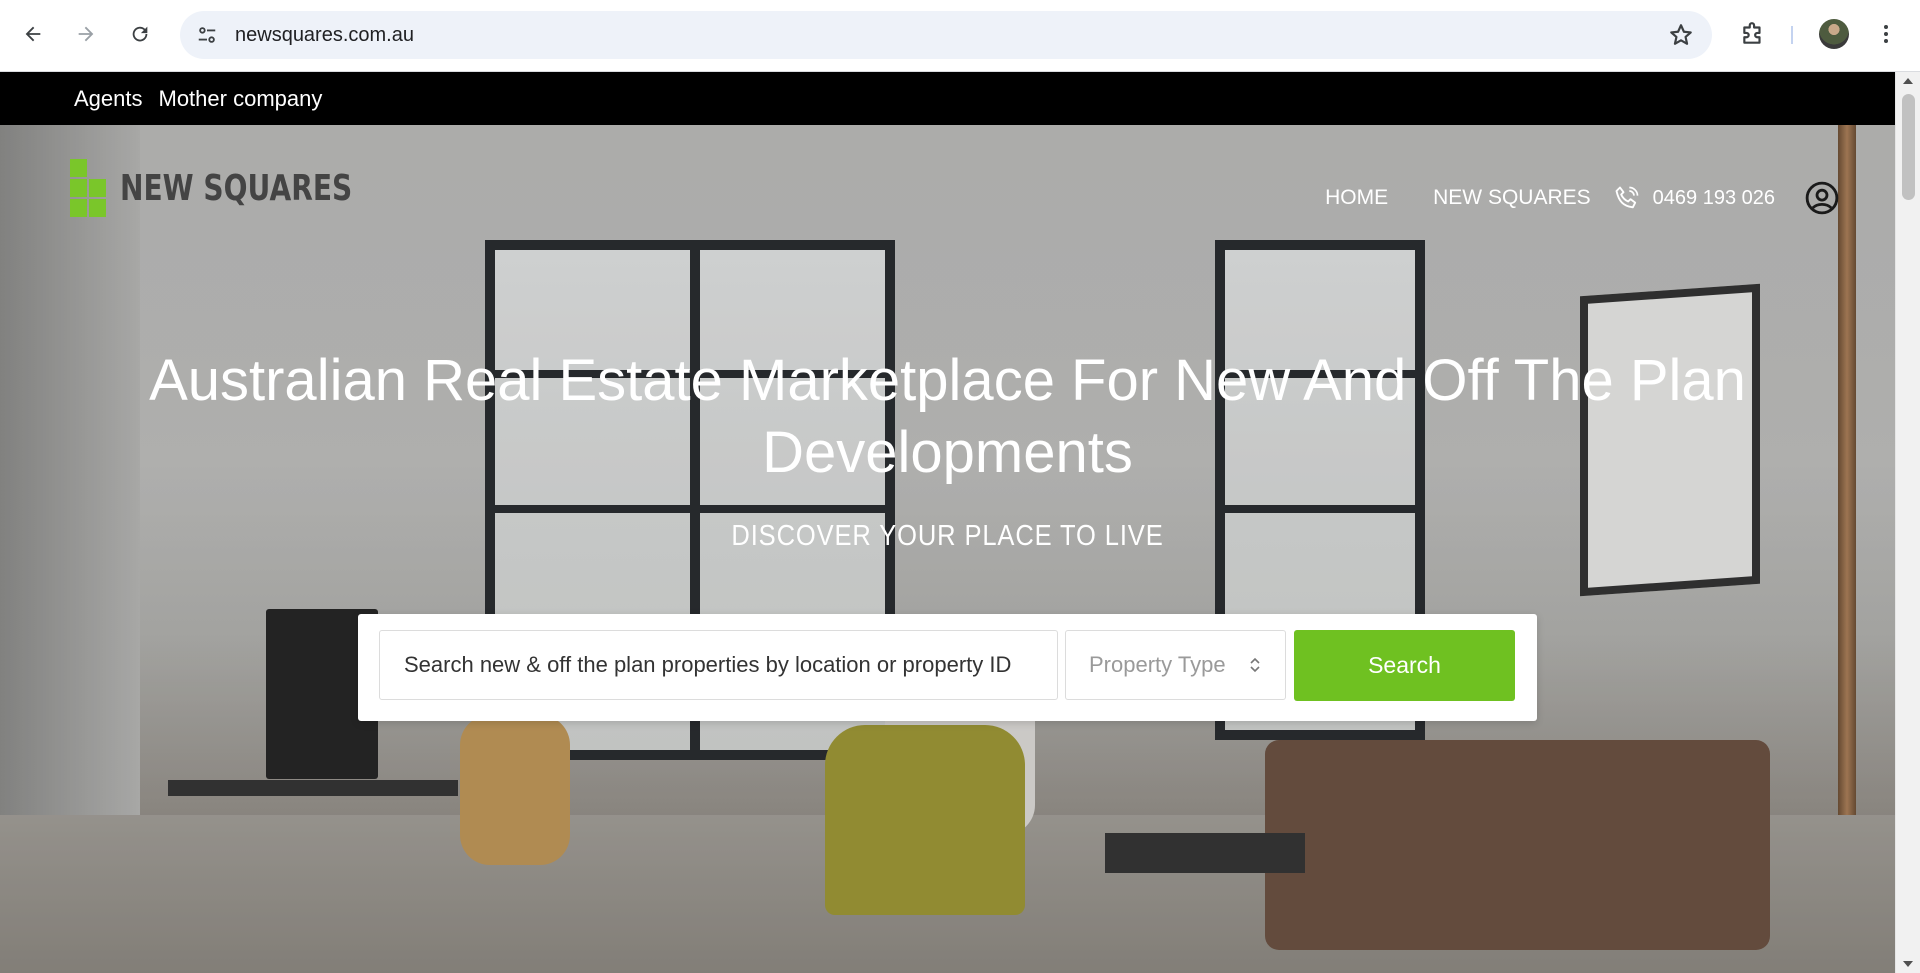  I want to click on reload-button, so click(140, 34).